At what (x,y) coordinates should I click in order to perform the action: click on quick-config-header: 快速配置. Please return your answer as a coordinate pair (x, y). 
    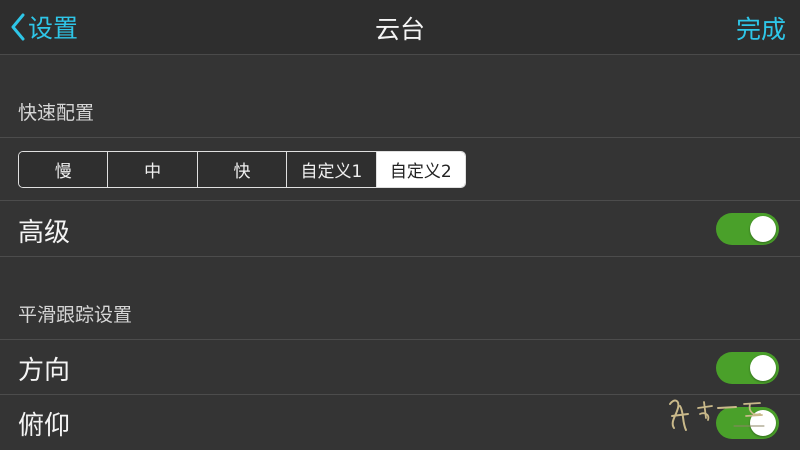
    Looking at the image, I should click on (56, 113).